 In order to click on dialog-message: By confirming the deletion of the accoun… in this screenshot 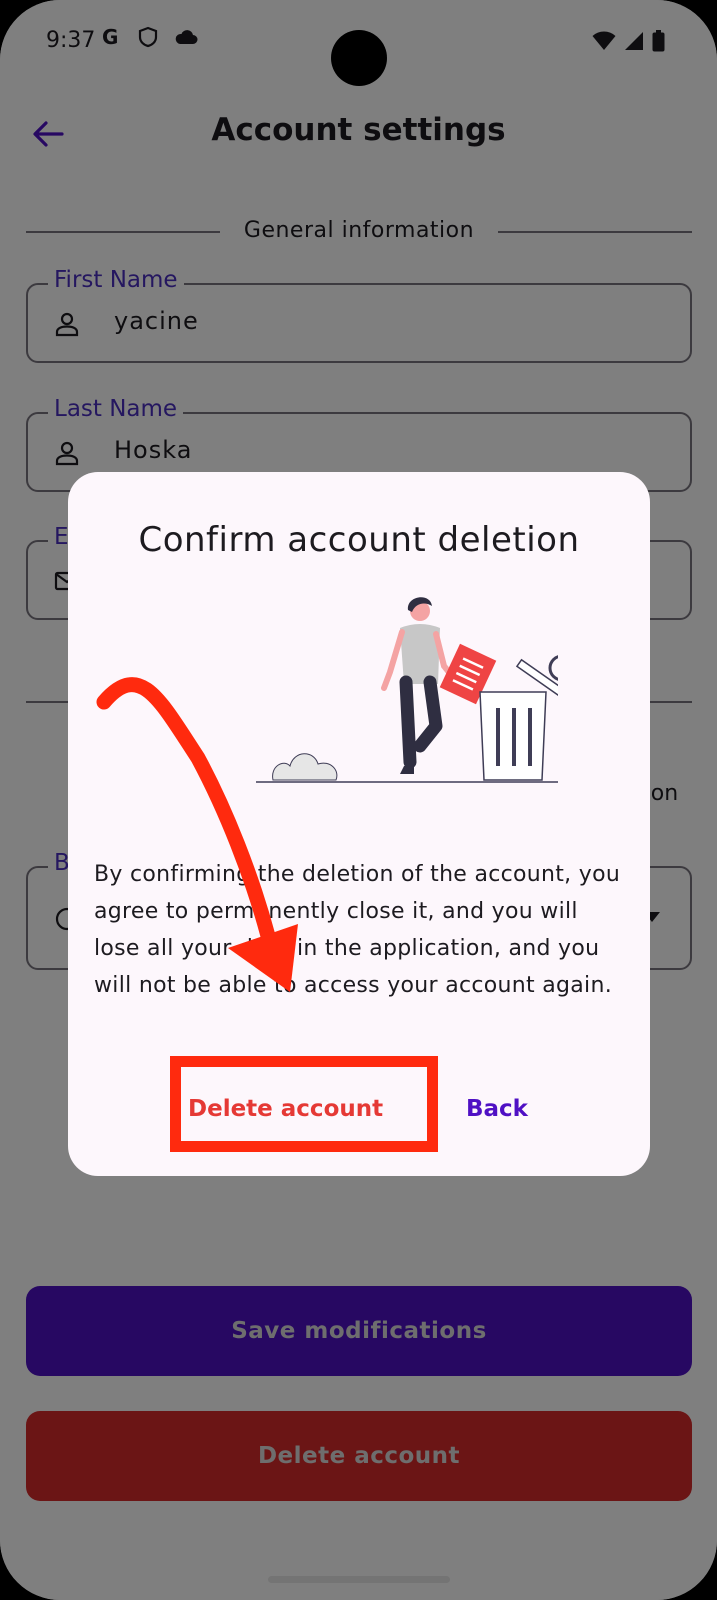, I will do `click(357, 930)`.